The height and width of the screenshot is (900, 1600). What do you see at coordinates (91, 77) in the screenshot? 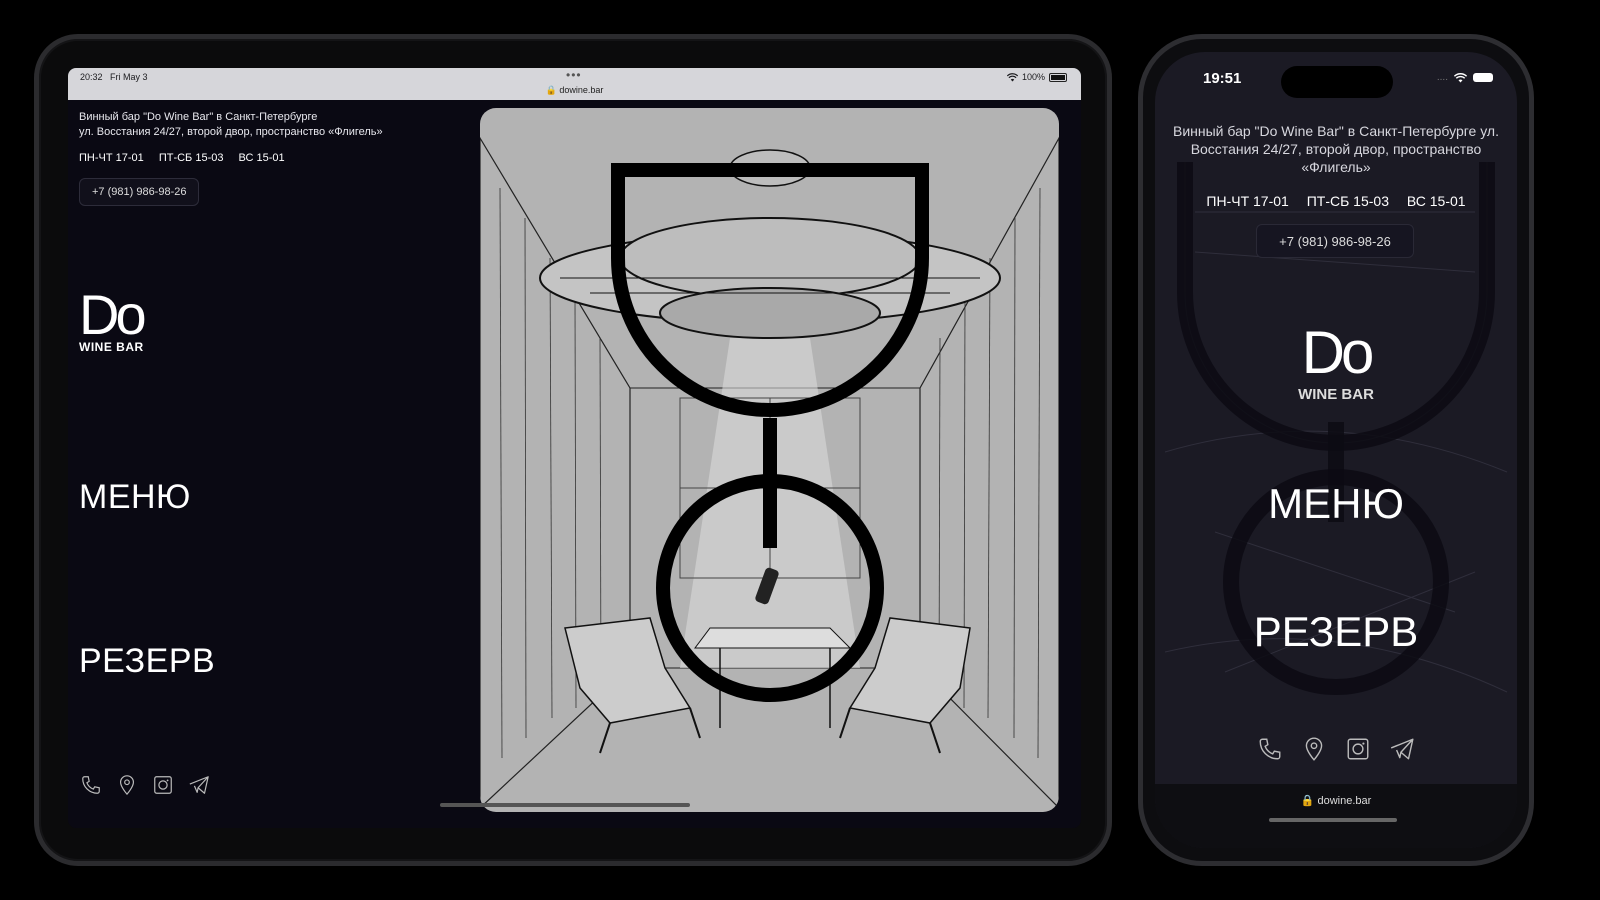
I see `status-time: 20:32` at bounding box center [91, 77].